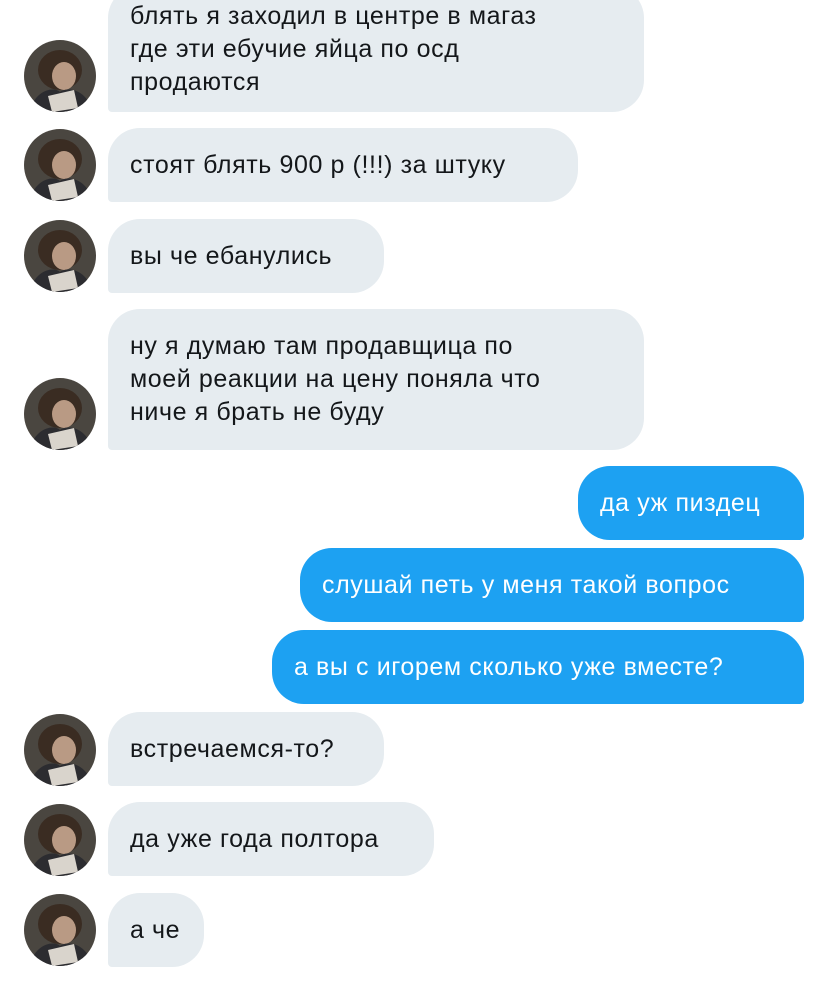 Image resolution: width=828 pixels, height=982 pixels. What do you see at coordinates (318, 164) in the screenshot?
I see `message-text: стоят блять 900 р (!!!) за штуку` at bounding box center [318, 164].